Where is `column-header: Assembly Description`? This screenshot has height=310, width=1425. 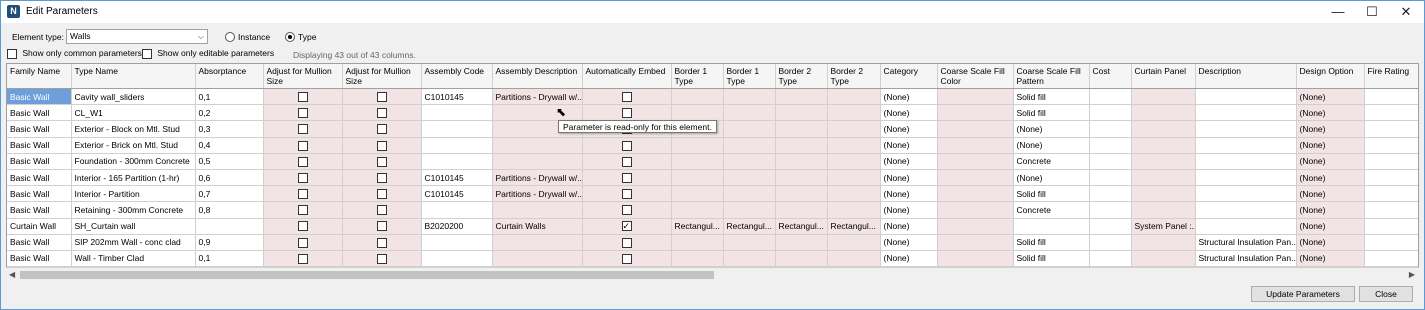
column-header: Assembly Description is located at coordinates (537, 76).